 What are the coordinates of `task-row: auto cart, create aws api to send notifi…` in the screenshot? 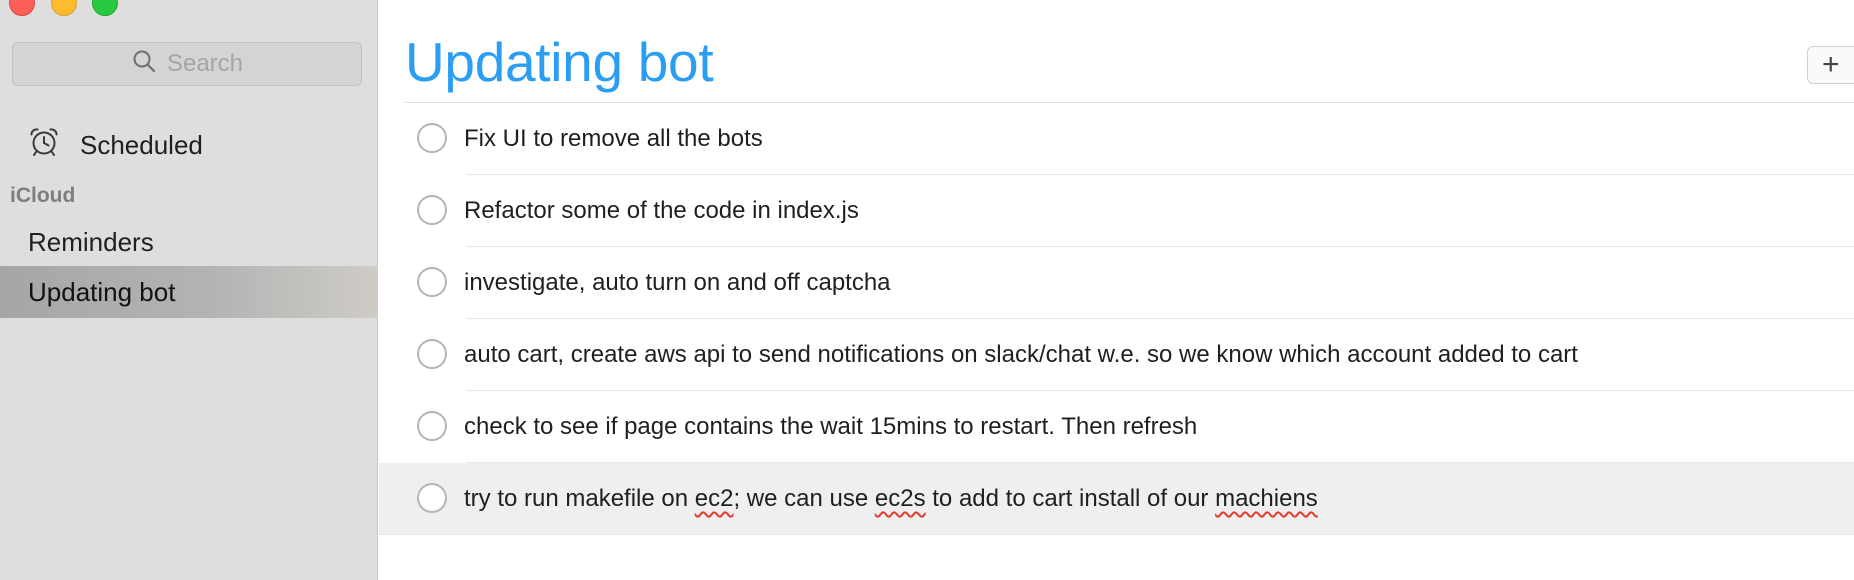 It's located at (1116, 355).